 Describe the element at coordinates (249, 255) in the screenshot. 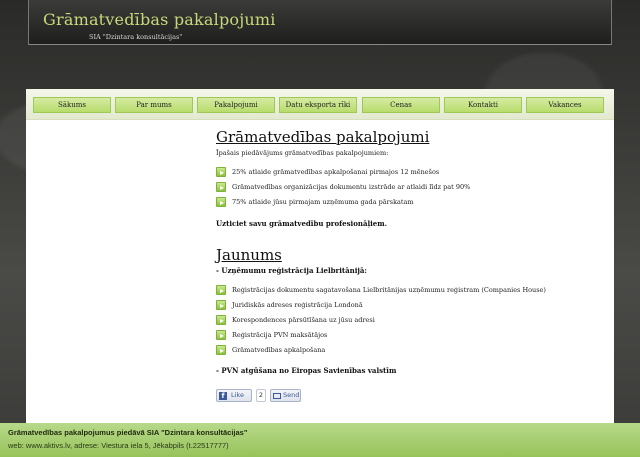

I see `news-heading: Jaunums` at that location.